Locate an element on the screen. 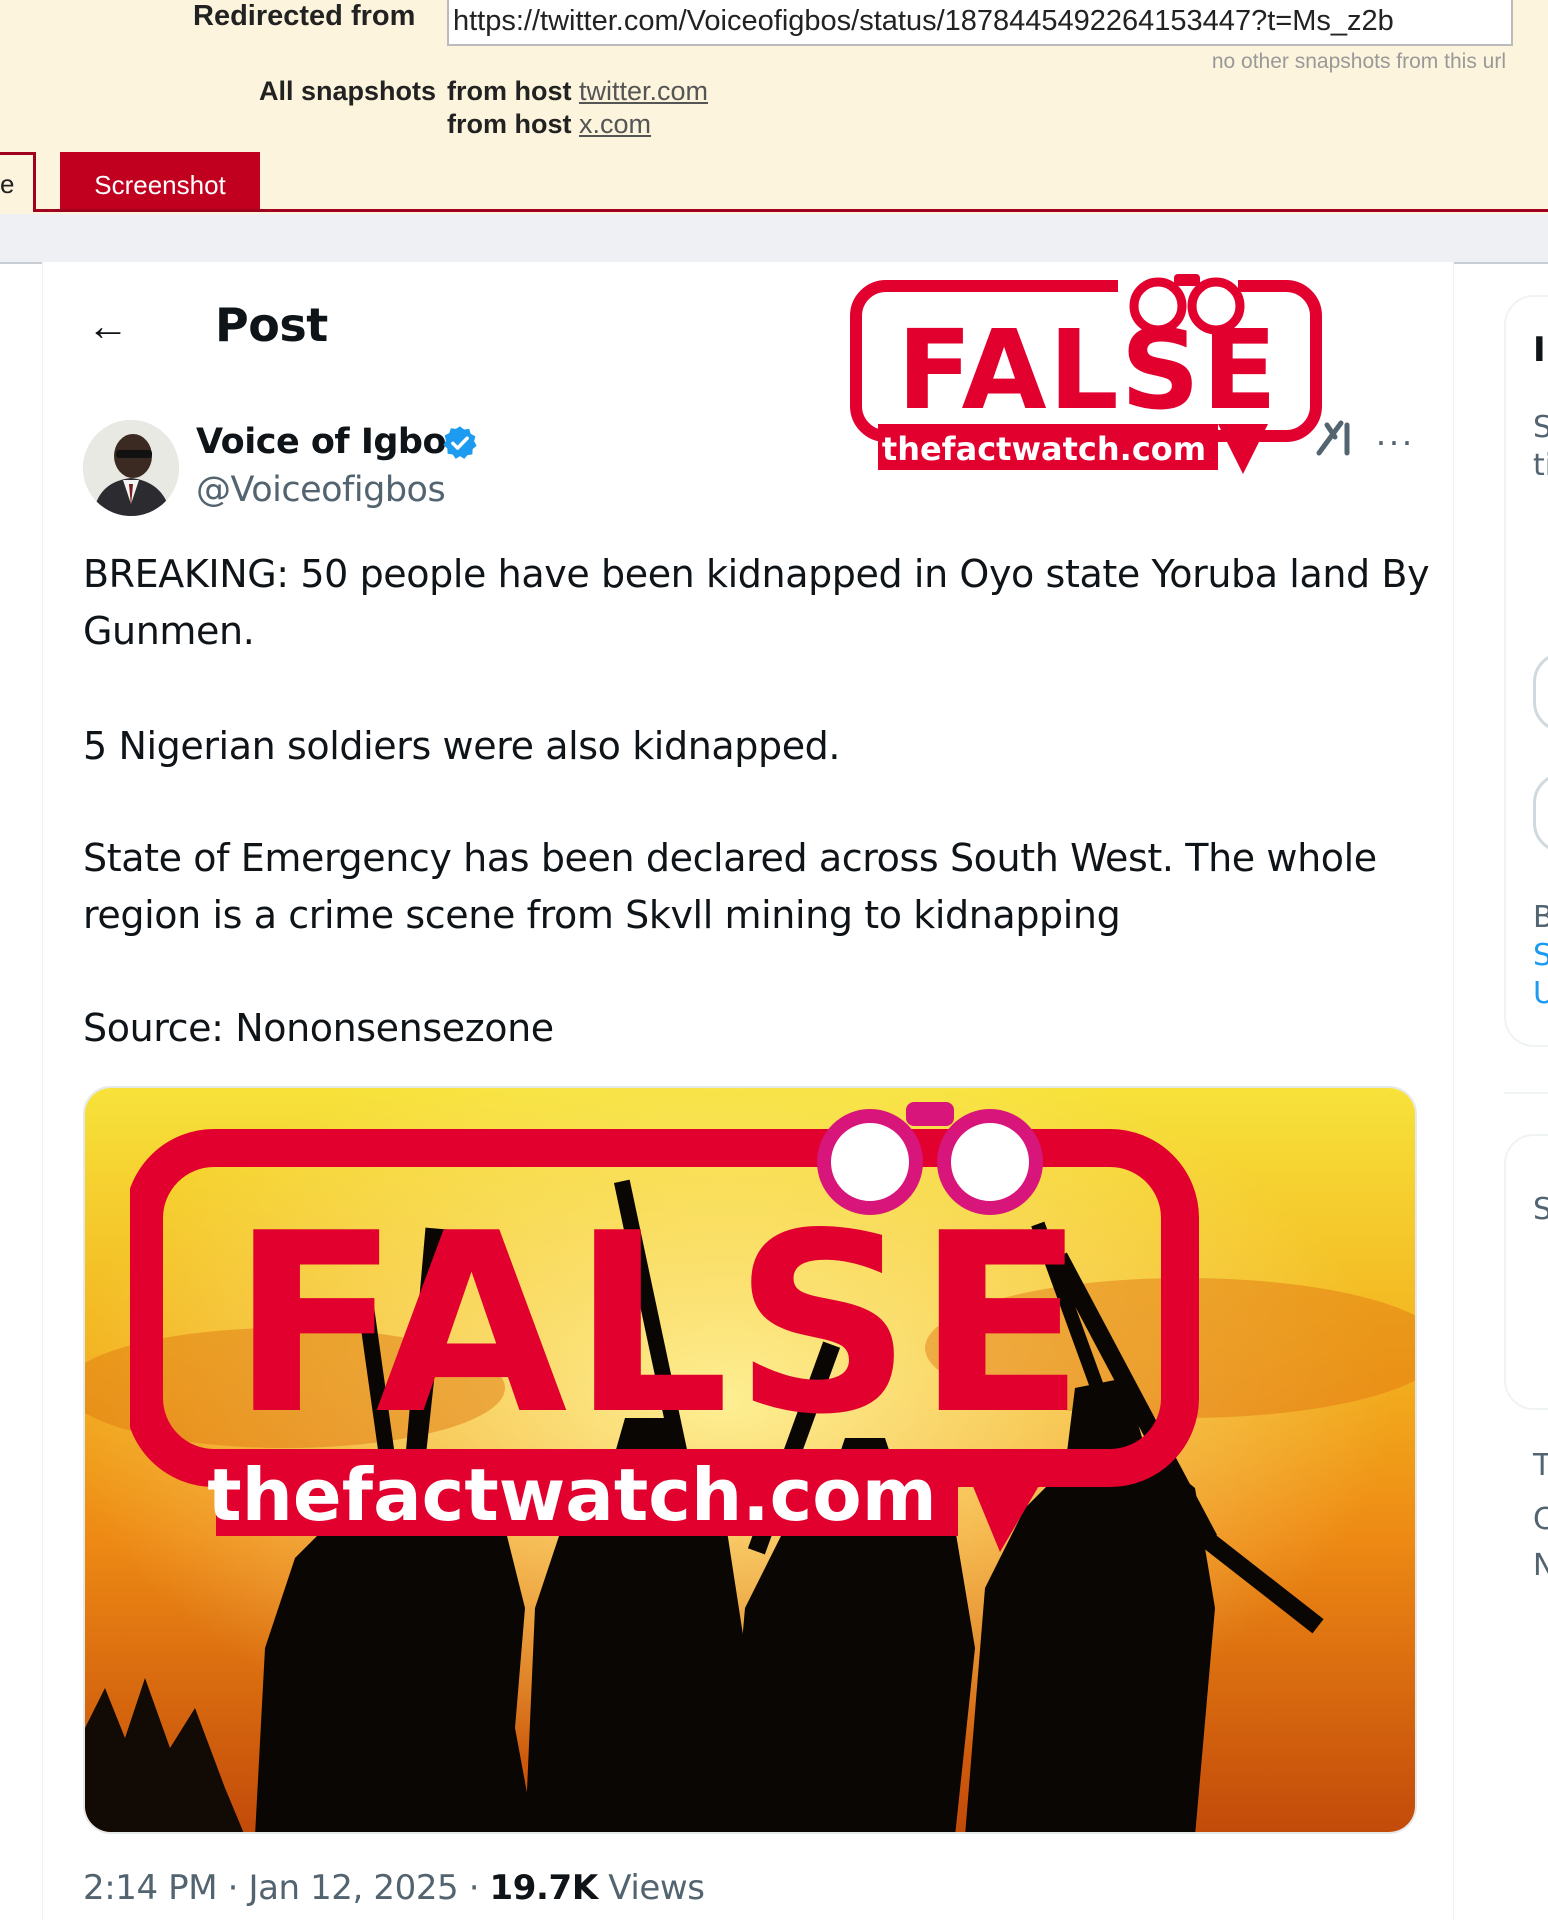 The image size is (1548, 1920). all-snapshots-label: All snapshots is located at coordinates (348, 91).